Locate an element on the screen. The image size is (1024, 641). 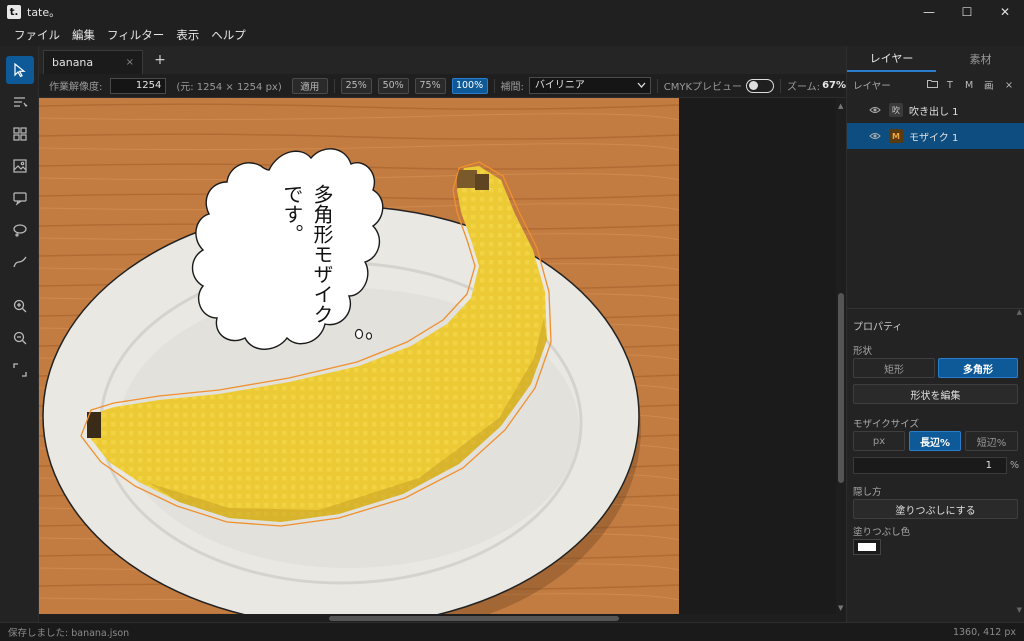
edit-shape-button: 形状を編集 is located at coordinates (935, 394).